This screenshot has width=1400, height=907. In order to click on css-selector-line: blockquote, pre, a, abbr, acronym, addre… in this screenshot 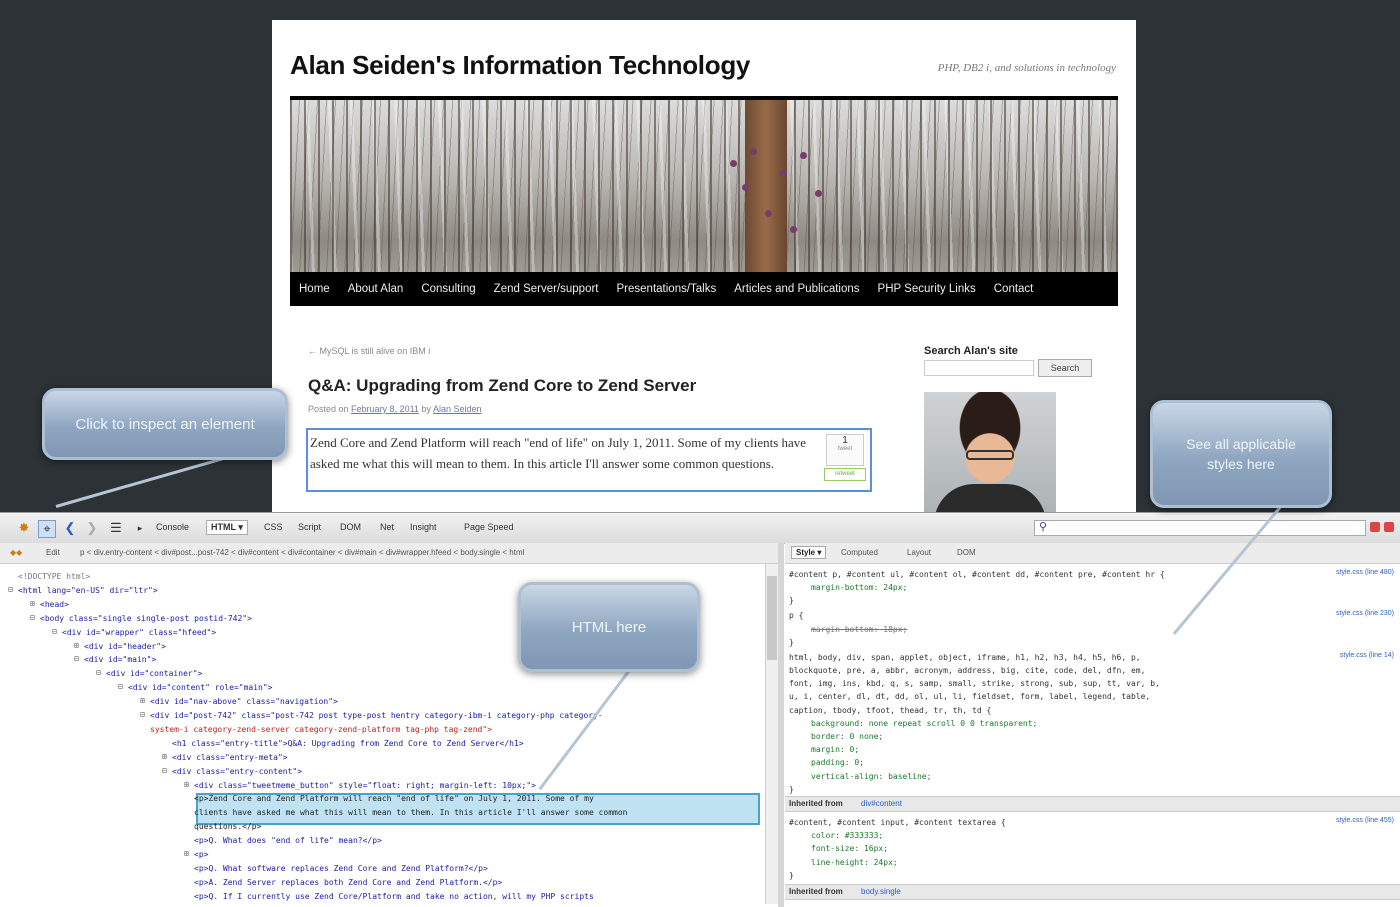, I will do `click(967, 670)`.